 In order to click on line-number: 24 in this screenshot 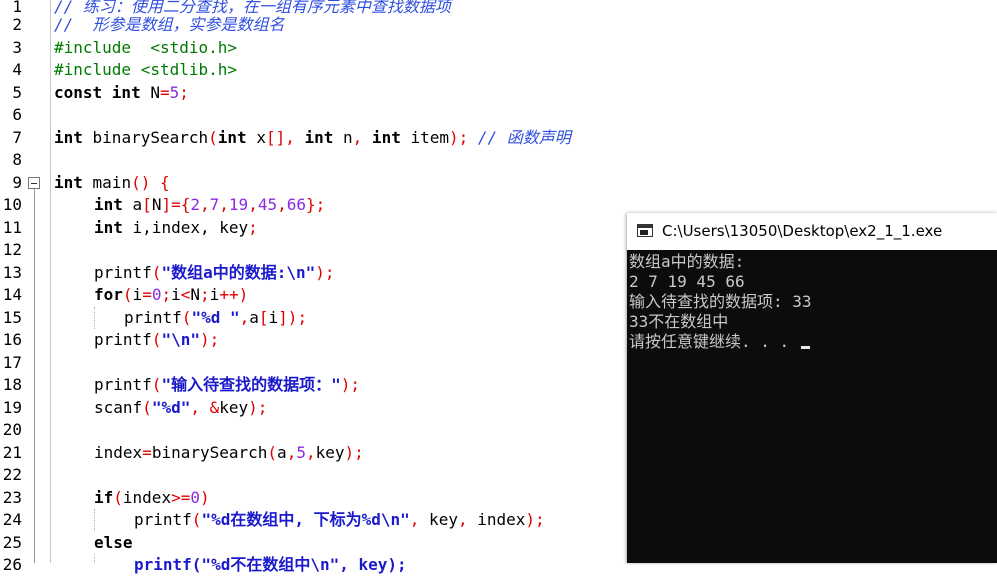, I will do `click(12, 519)`.